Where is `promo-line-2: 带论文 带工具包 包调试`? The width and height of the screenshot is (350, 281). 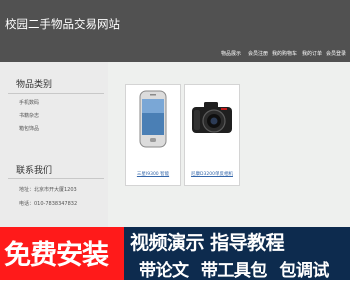
promo-line-2: 带论文 带工具包 包调试 is located at coordinates (237, 268).